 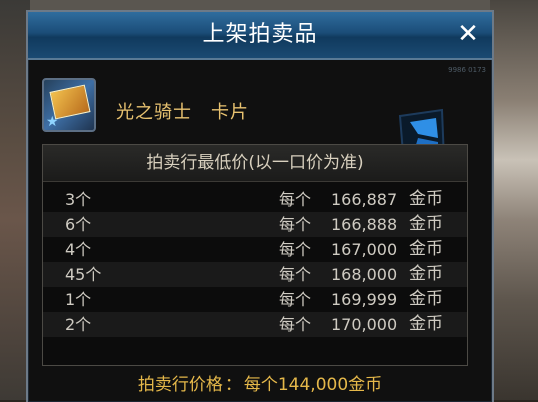 What do you see at coordinates (78, 249) in the screenshot?
I see `row-qty: 4个` at bounding box center [78, 249].